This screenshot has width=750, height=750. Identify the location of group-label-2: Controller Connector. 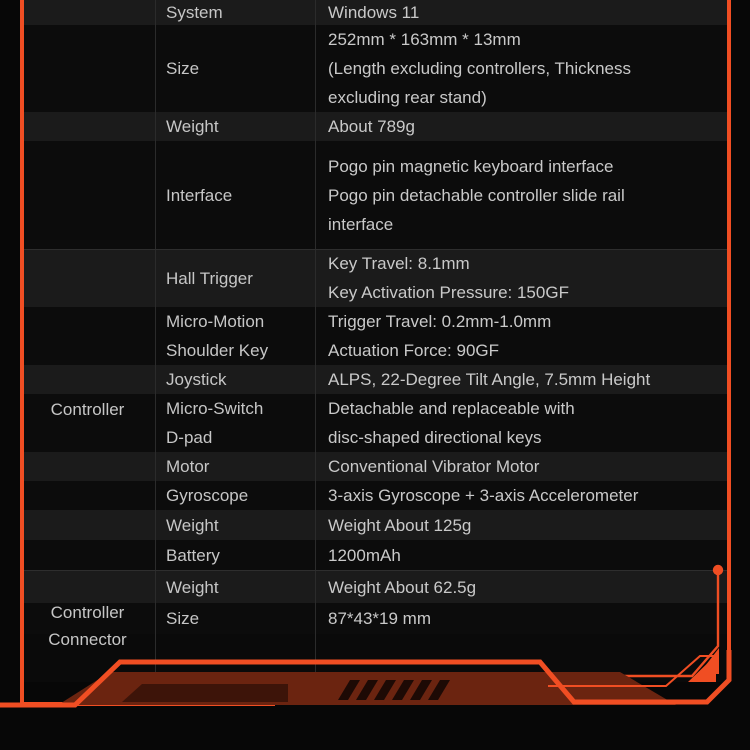
(87, 626).